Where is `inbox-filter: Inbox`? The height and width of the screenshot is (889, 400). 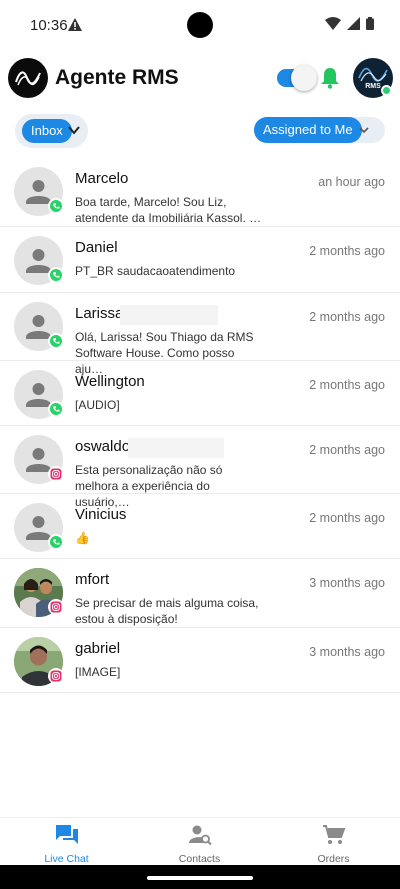 inbox-filter: Inbox is located at coordinates (51, 131).